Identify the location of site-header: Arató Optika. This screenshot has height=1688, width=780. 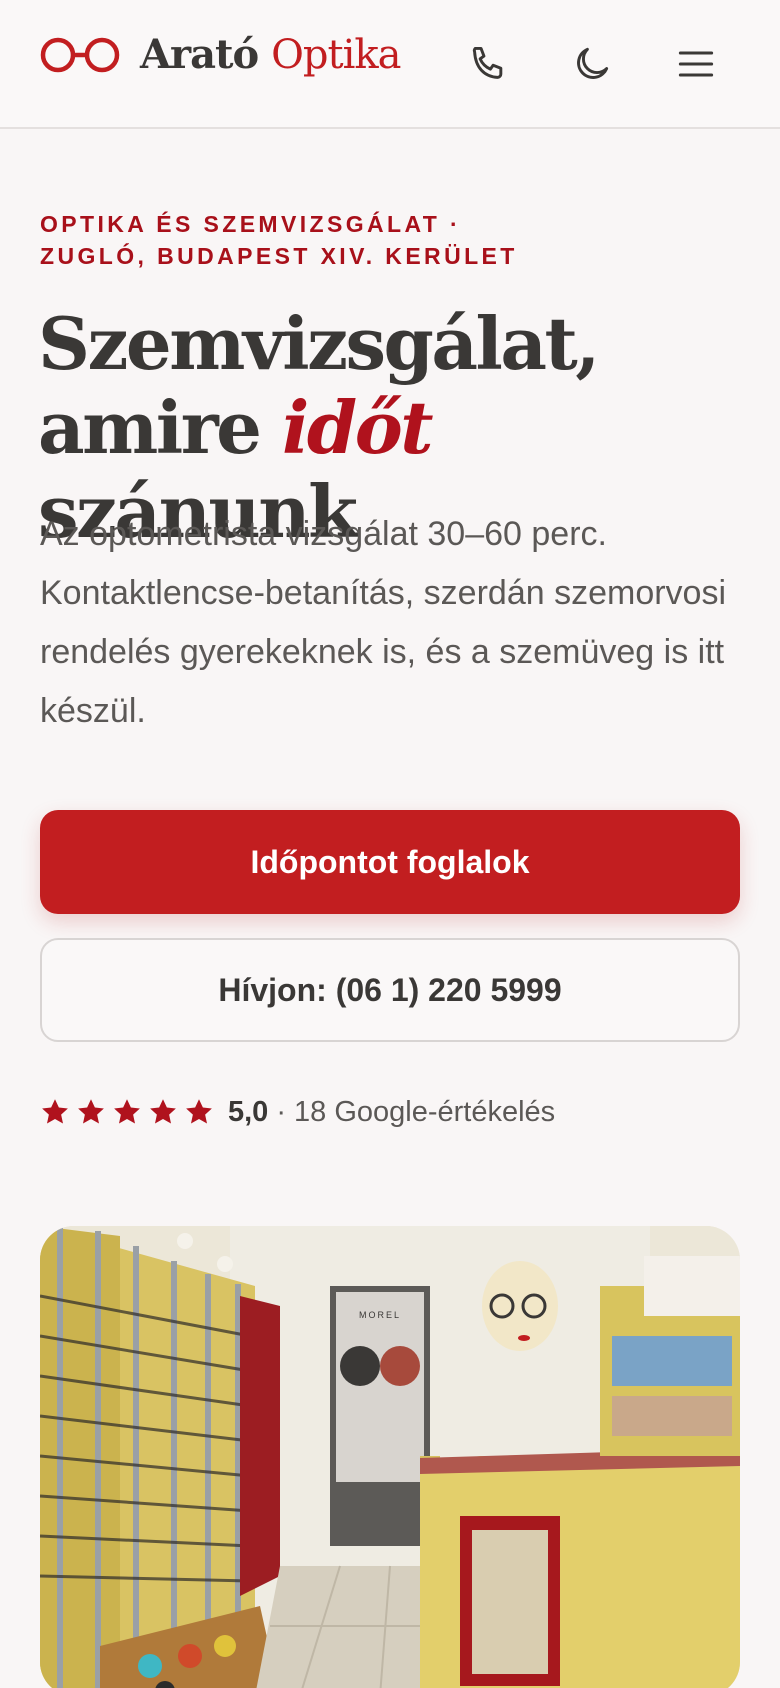
(390, 64).